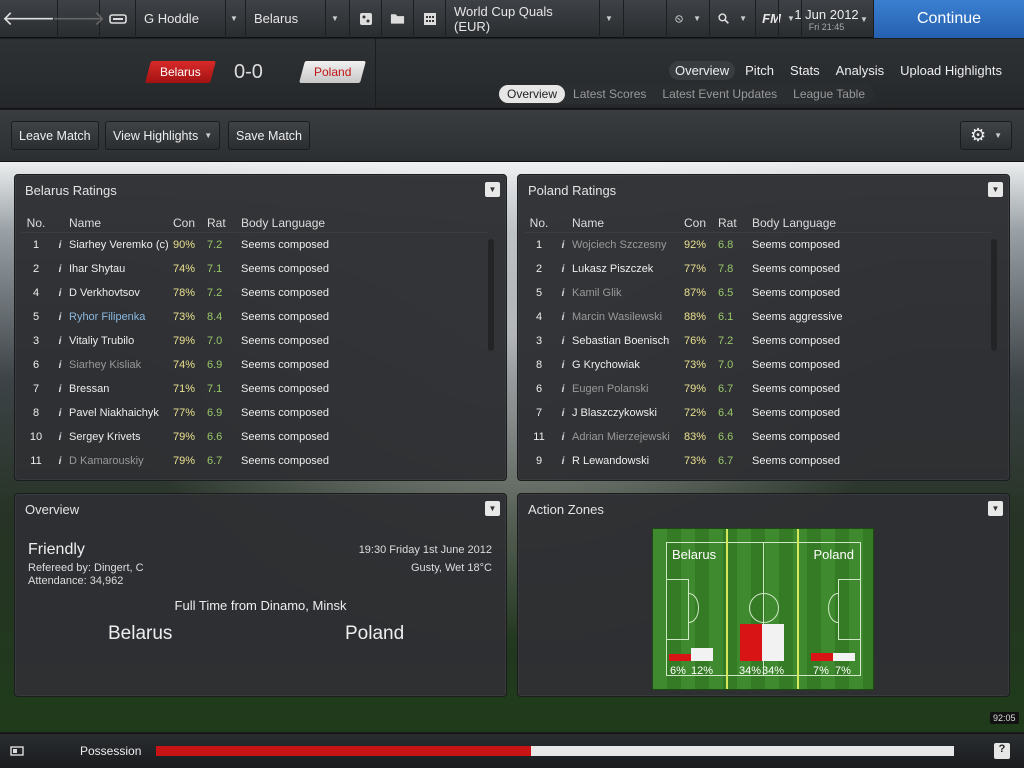 The width and height of the screenshot is (1024, 768). I want to click on player-name: J Blaszczykowski, so click(628, 413).